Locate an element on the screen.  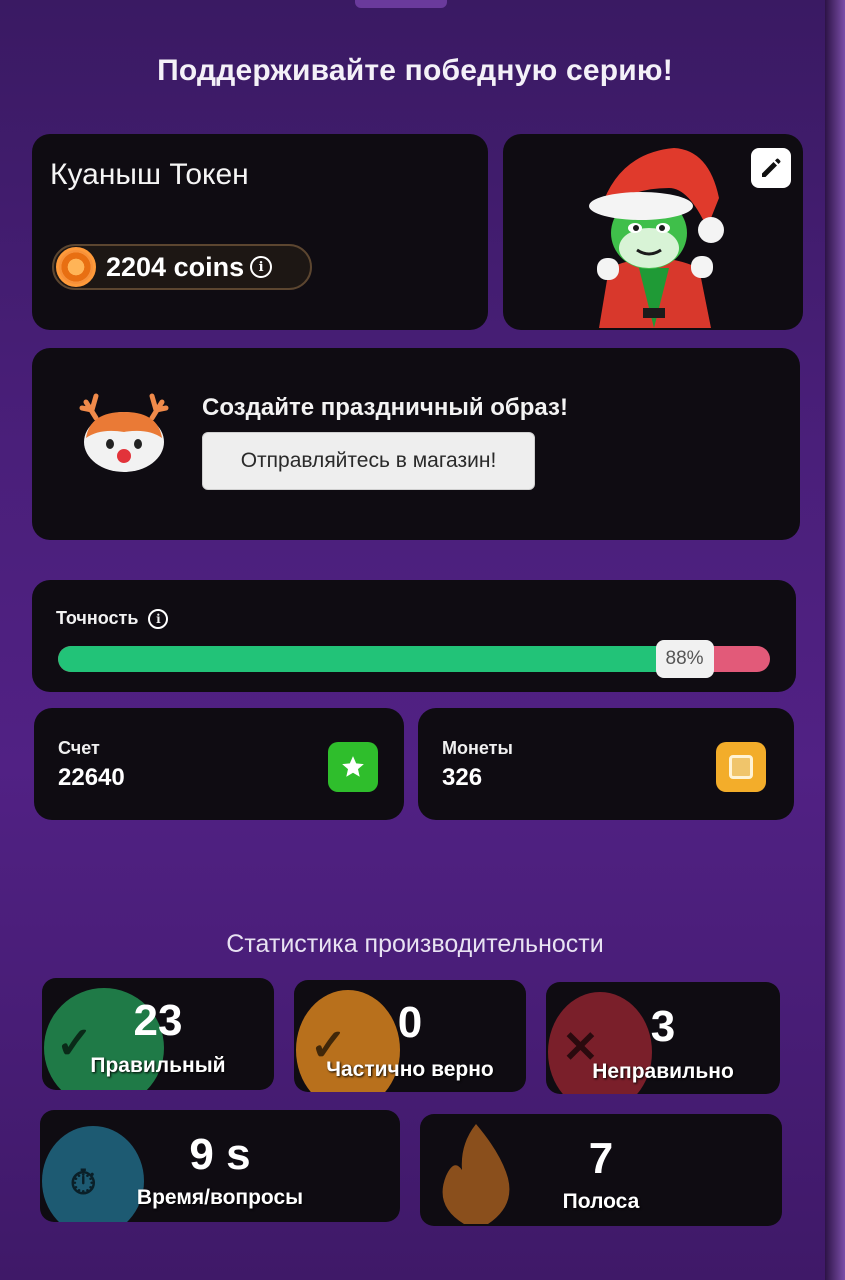
stat-streak: 7 Полоса is located at coordinates (601, 1170).